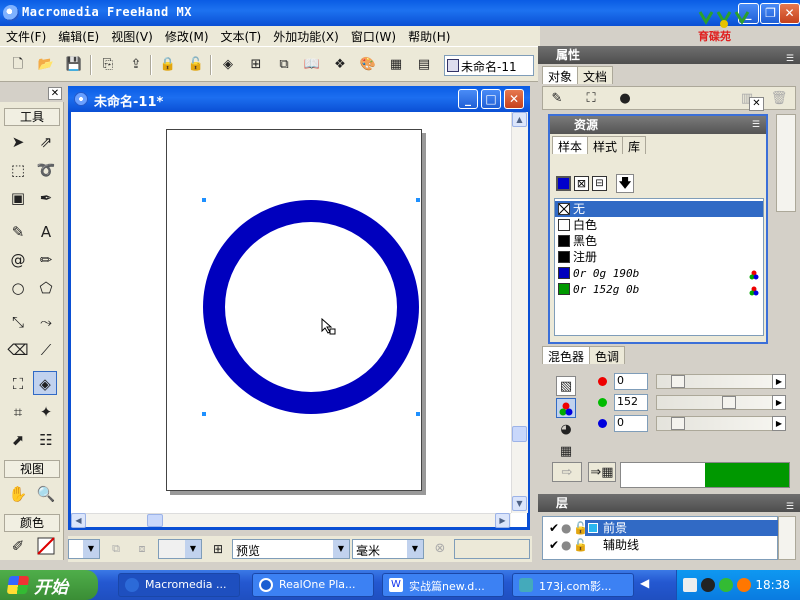 This screenshot has width=800, height=600. What do you see at coordinates (306, 36) in the screenshot?
I see `menu-xtras: 外加功能(X)` at bounding box center [306, 36].